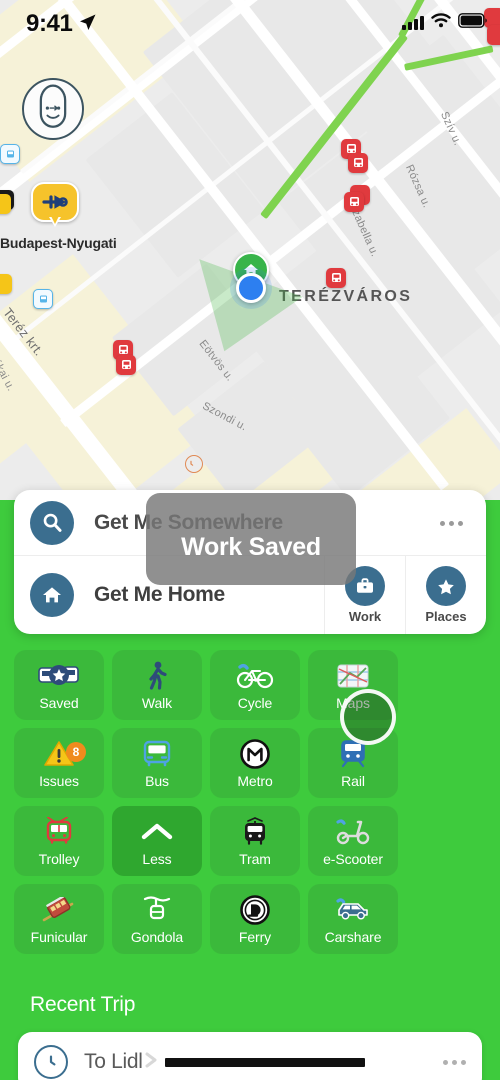 This screenshot has width=500, height=1080. I want to click on mode-tile-gondola: Gondola, so click(157, 919).